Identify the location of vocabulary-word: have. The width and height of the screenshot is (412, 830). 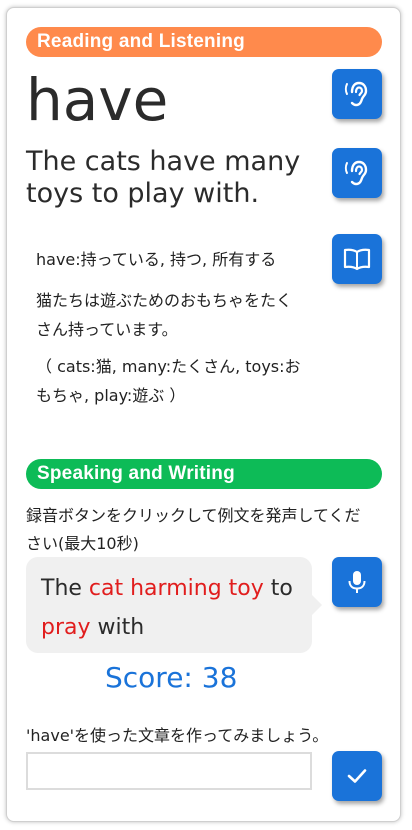
(97, 100).